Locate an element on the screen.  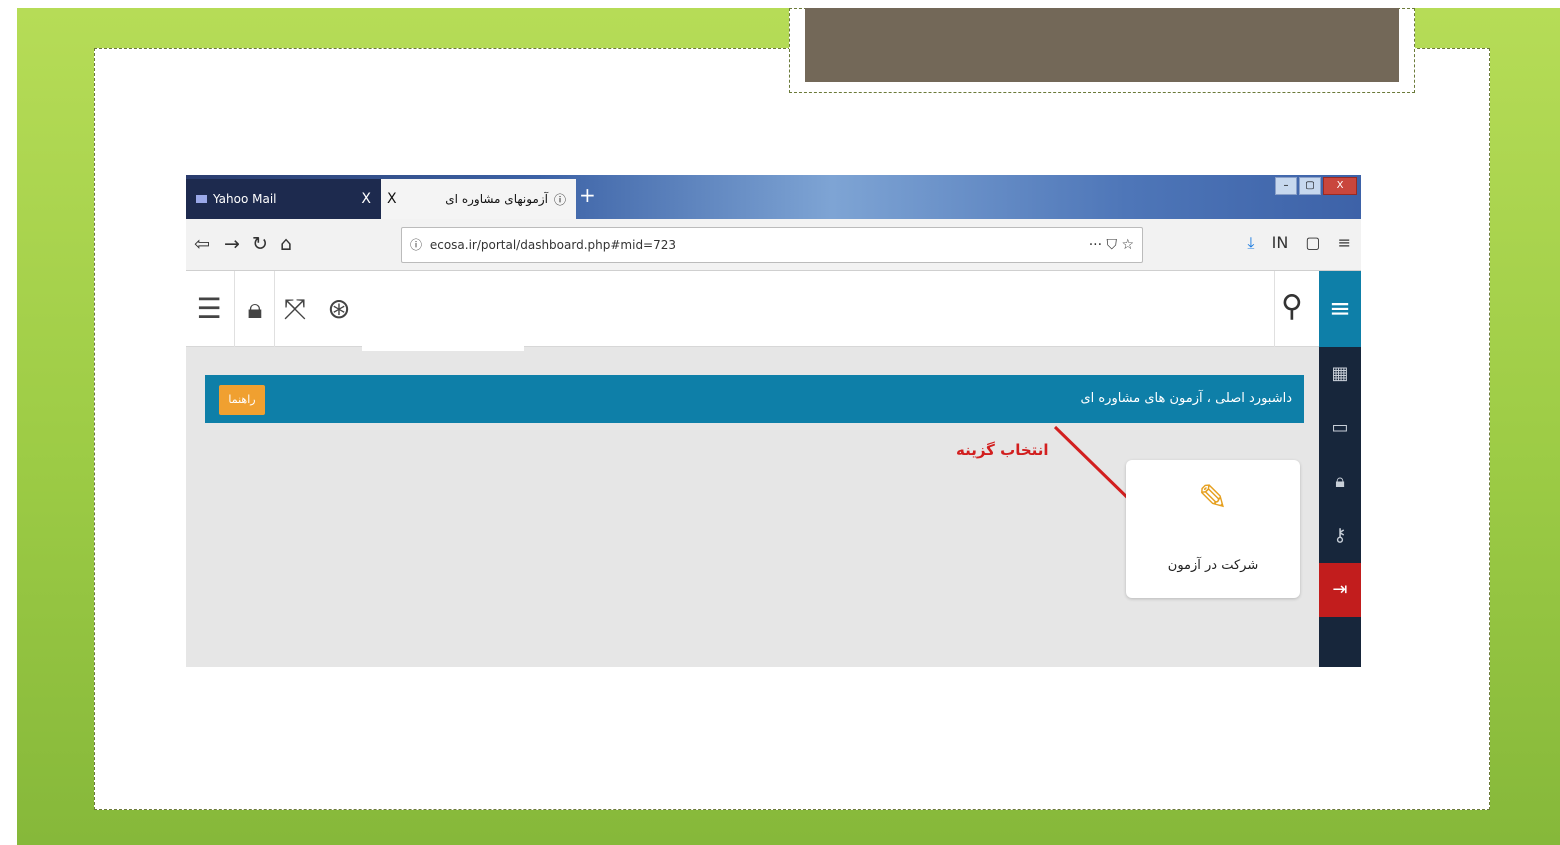
breadcrumb-text: داشبورد اصلی ، آزمون های مشاوره ای is located at coordinates (1186, 398).